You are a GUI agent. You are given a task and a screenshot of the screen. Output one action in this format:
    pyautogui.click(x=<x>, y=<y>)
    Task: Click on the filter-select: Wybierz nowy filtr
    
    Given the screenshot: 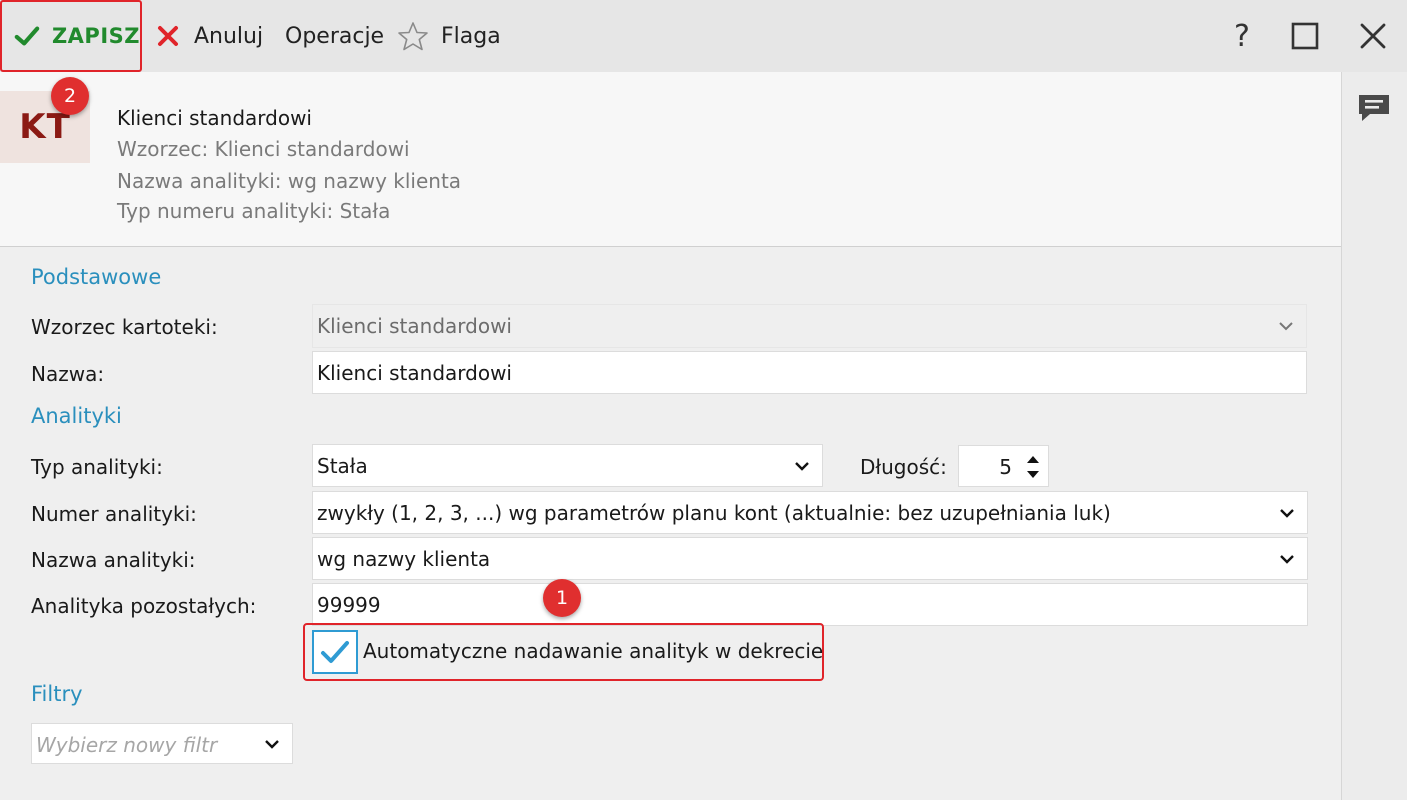 What is the action you would take?
    pyautogui.click(x=162, y=743)
    